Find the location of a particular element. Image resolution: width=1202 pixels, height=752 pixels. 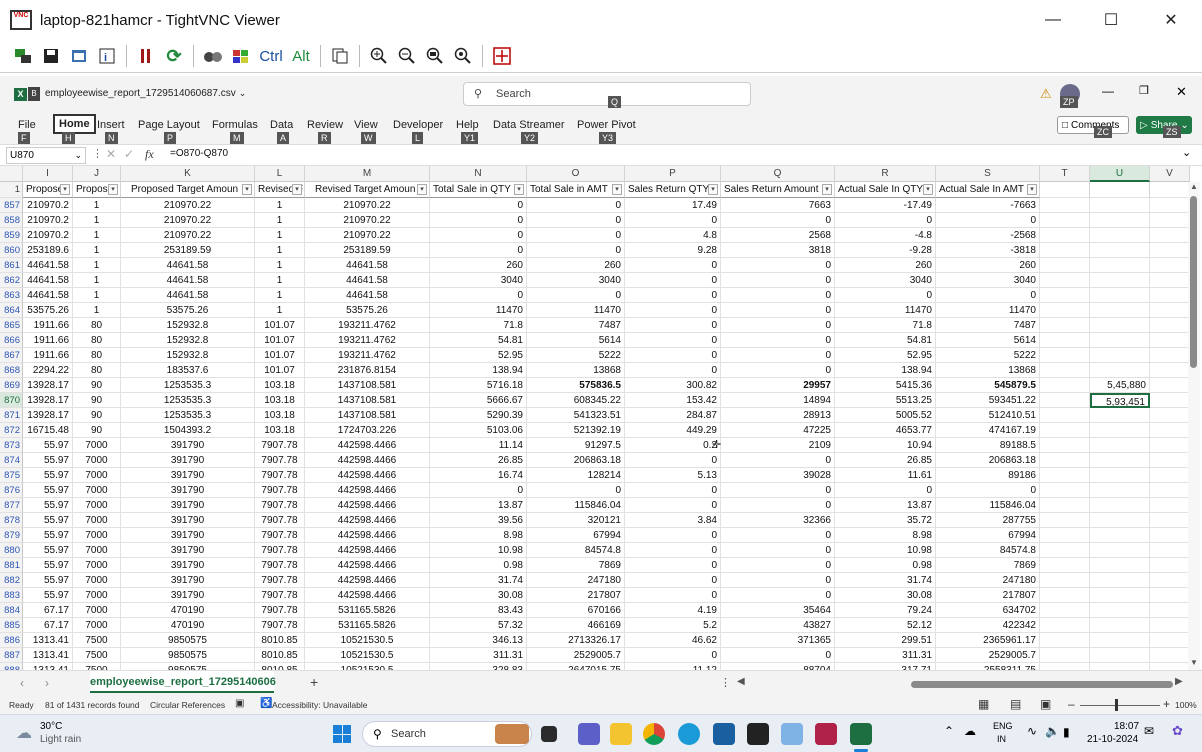

table-cell: 5666.67 is located at coordinates (478, 400).